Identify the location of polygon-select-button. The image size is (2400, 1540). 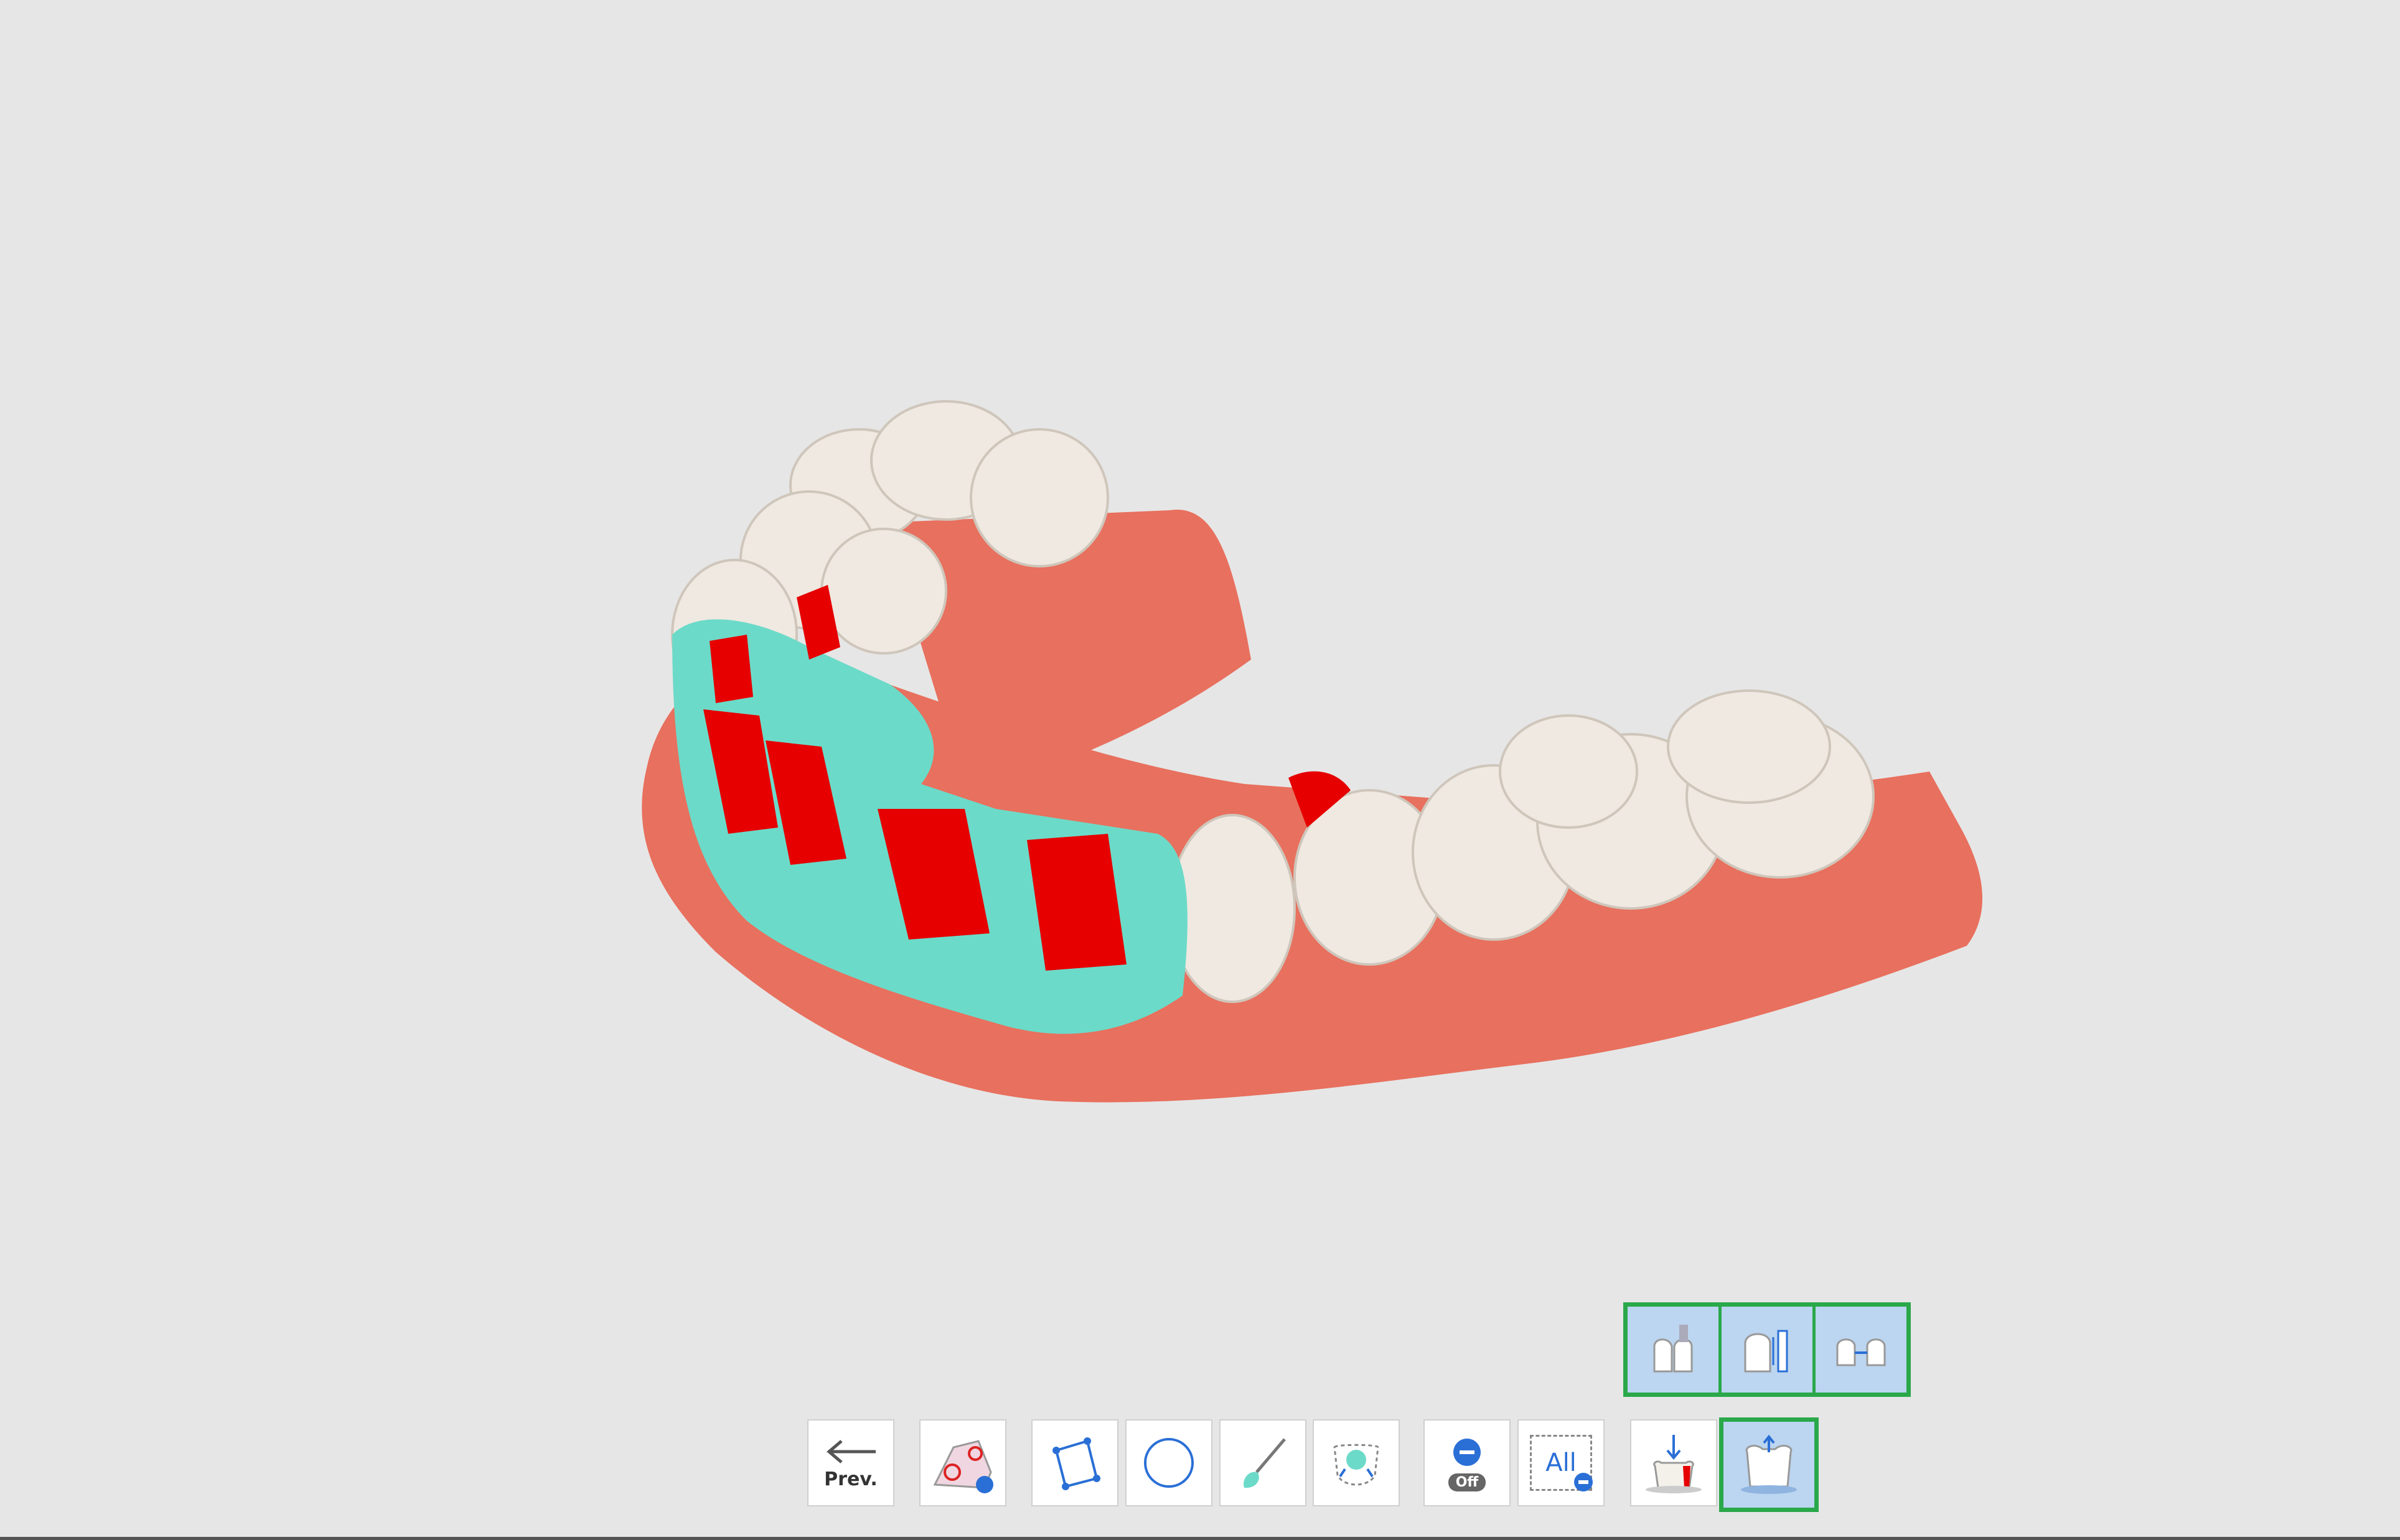
(1074, 1462).